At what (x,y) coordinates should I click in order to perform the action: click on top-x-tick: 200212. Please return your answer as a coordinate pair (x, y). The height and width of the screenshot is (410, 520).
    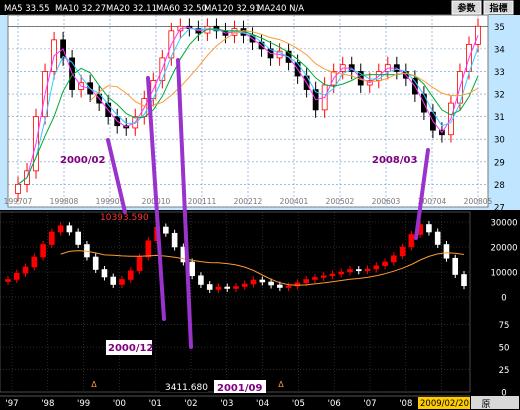
    Looking at the image, I should click on (248, 201).